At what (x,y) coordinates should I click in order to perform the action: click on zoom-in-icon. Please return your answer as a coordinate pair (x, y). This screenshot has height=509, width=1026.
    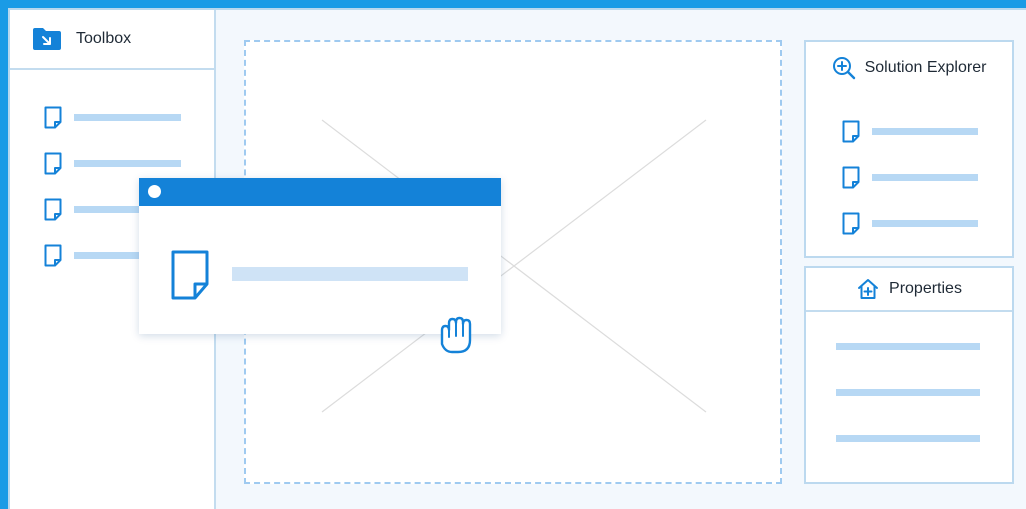
    Looking at the image, I should click on (844, 68).